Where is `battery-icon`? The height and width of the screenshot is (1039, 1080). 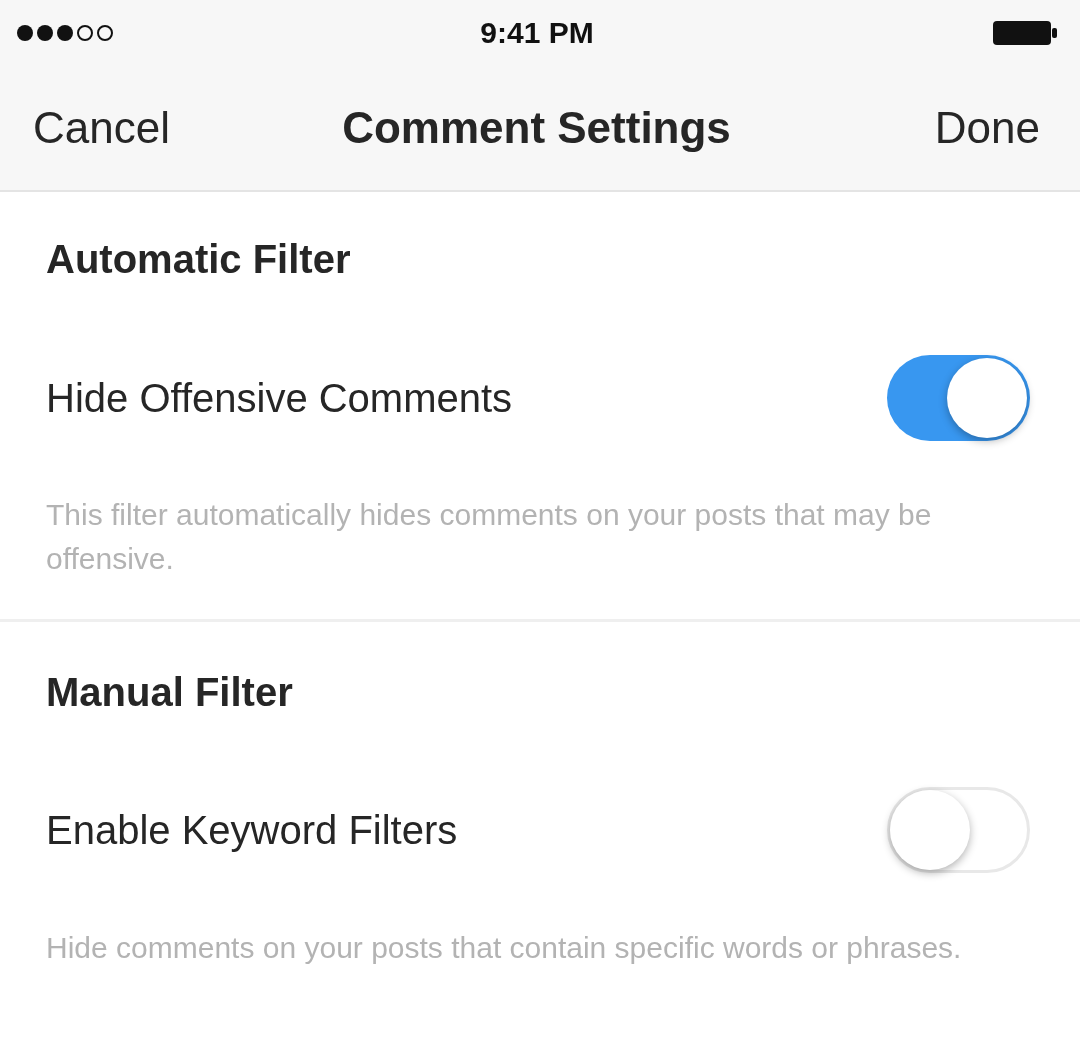
battery-icon is located at coordinates (1025, 33).